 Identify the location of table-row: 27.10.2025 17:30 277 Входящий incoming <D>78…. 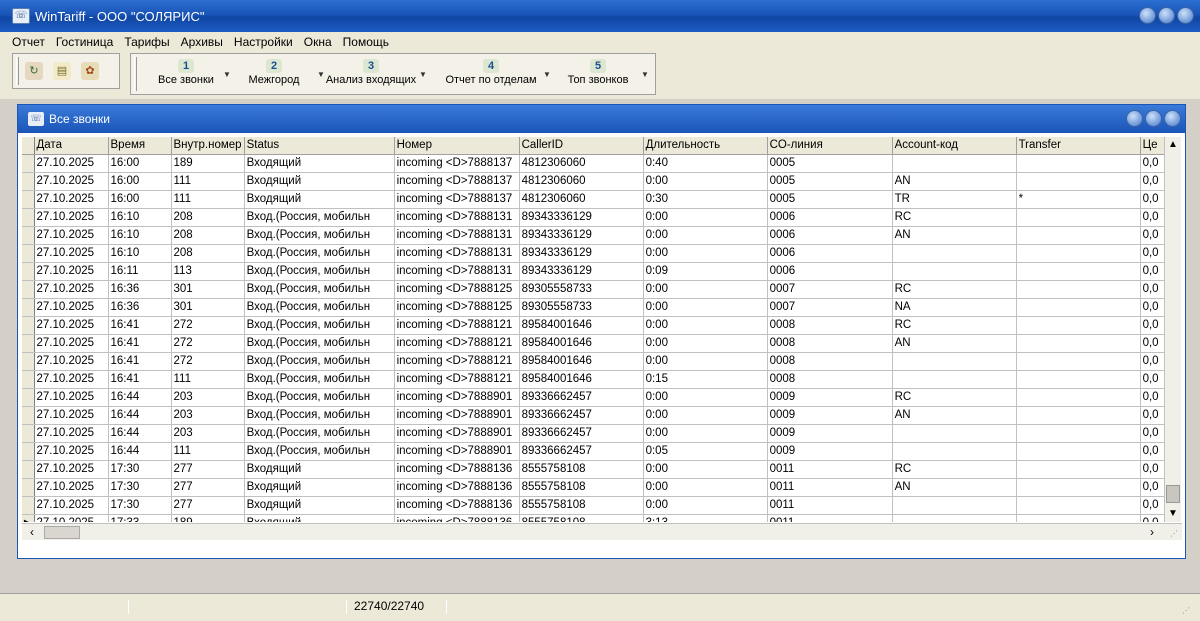
(596, 469).